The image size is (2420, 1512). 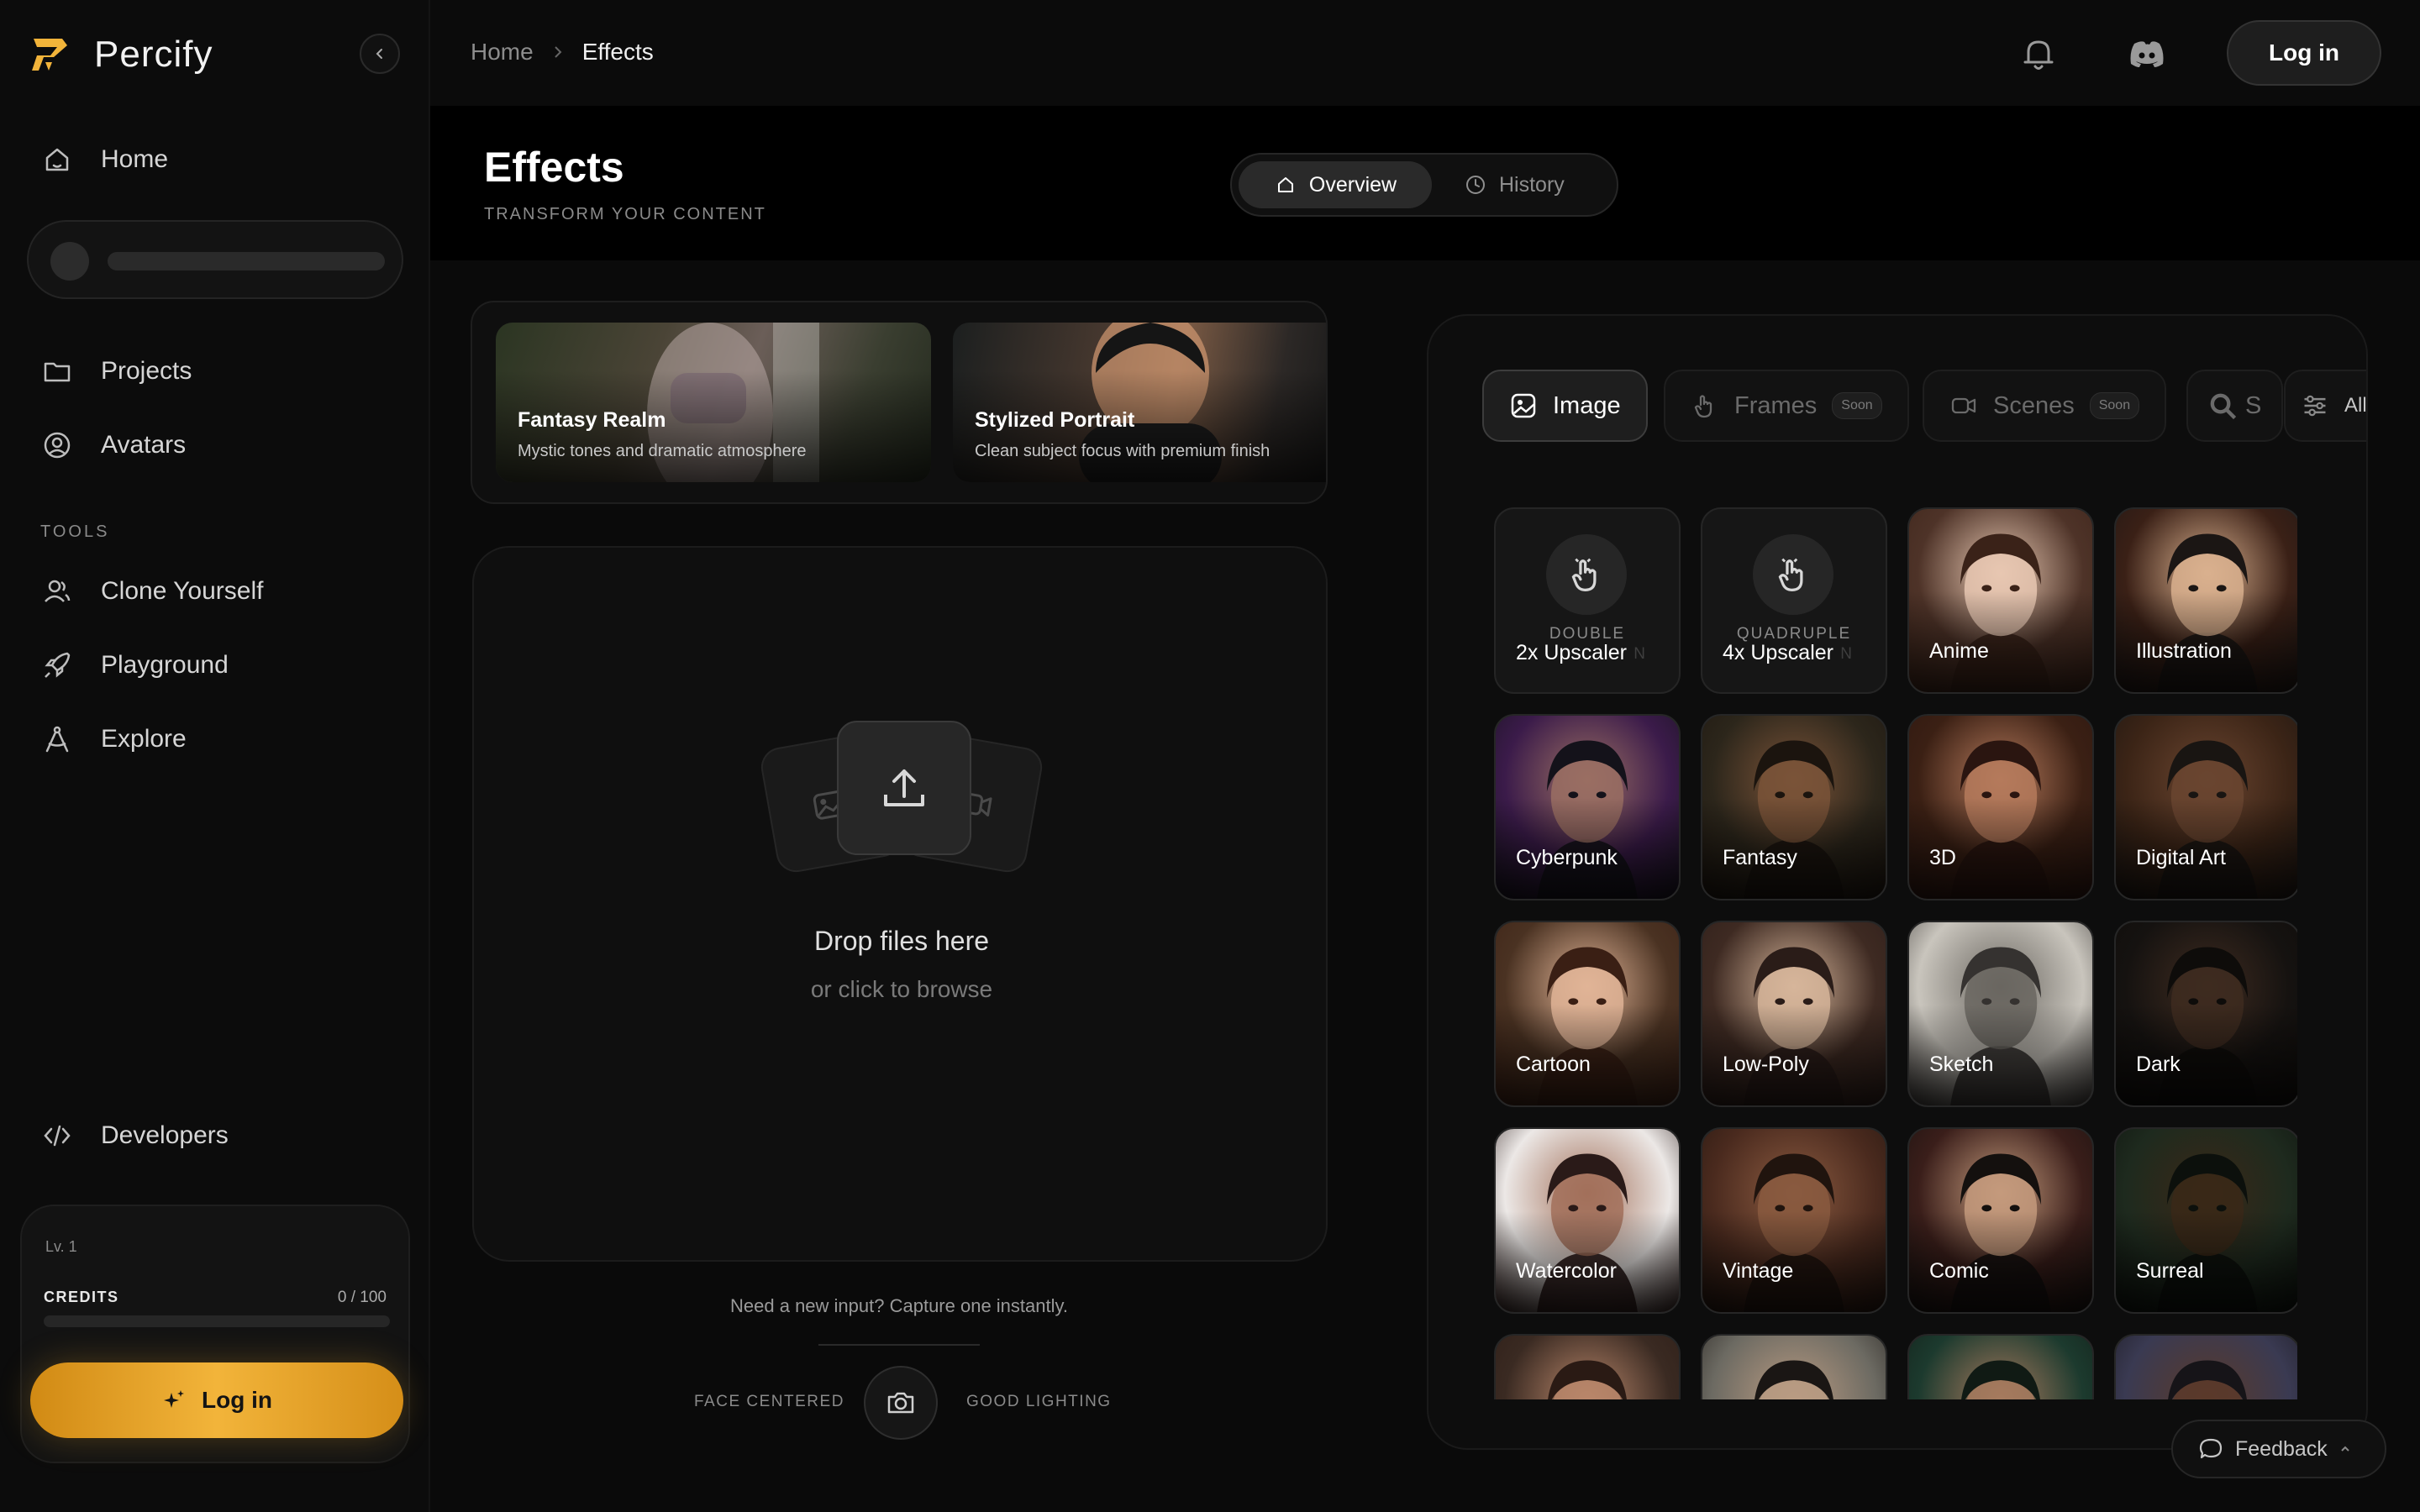 I want to click on effect-tile-fantasy: Fantasy, so click(x=1794, y=807).